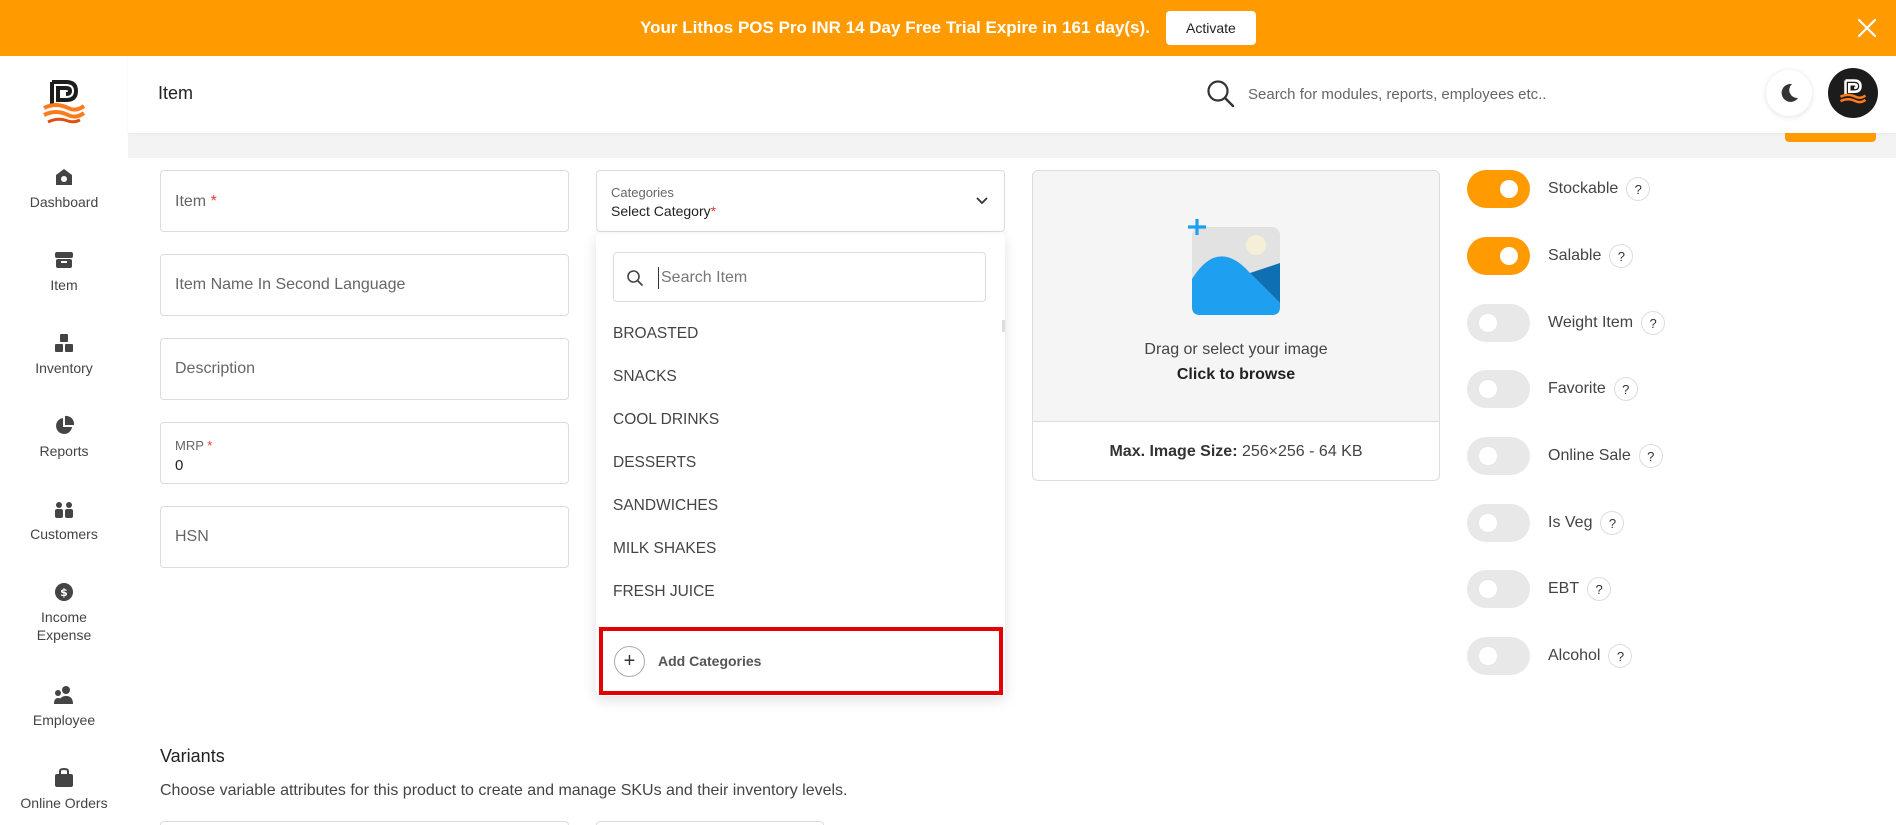 This screenshot has width=1896, height=825. I want to click on inventory-icon, so click(64, 343).